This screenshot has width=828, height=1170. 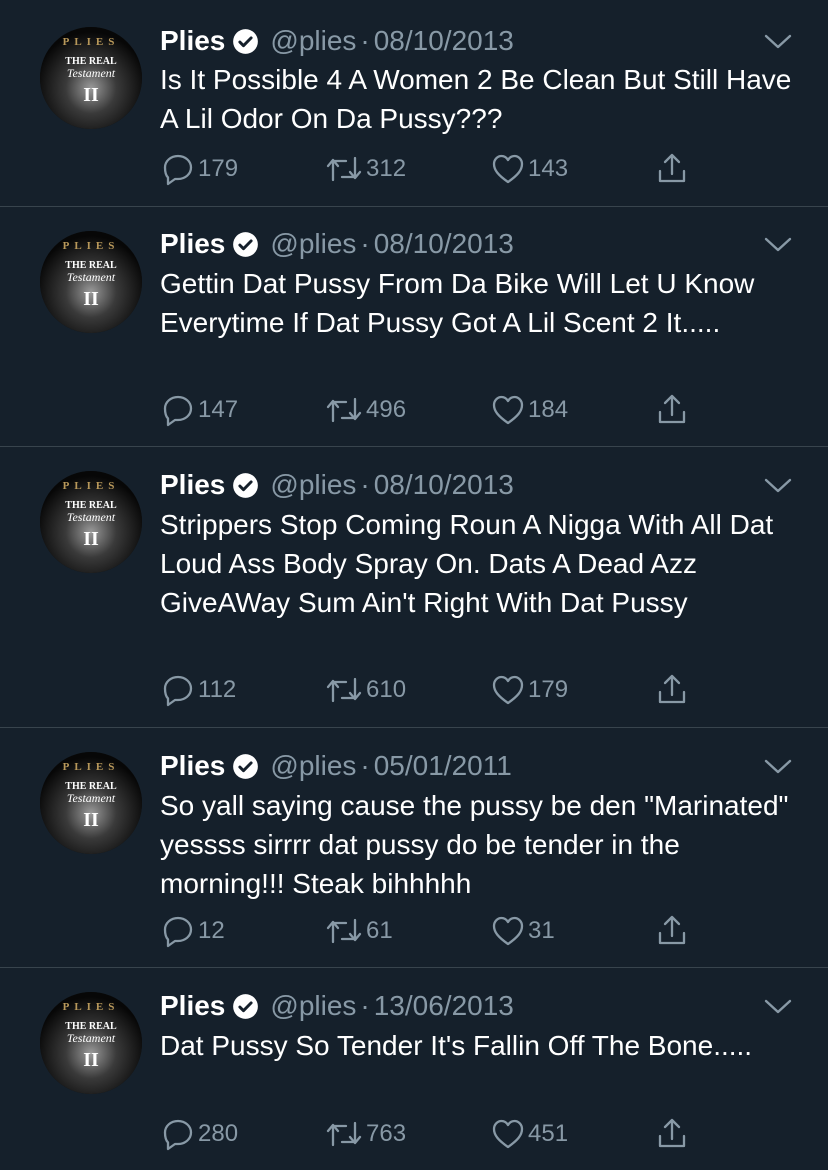 I want to click on retweet-button: 61, so click(x=358, y=931).